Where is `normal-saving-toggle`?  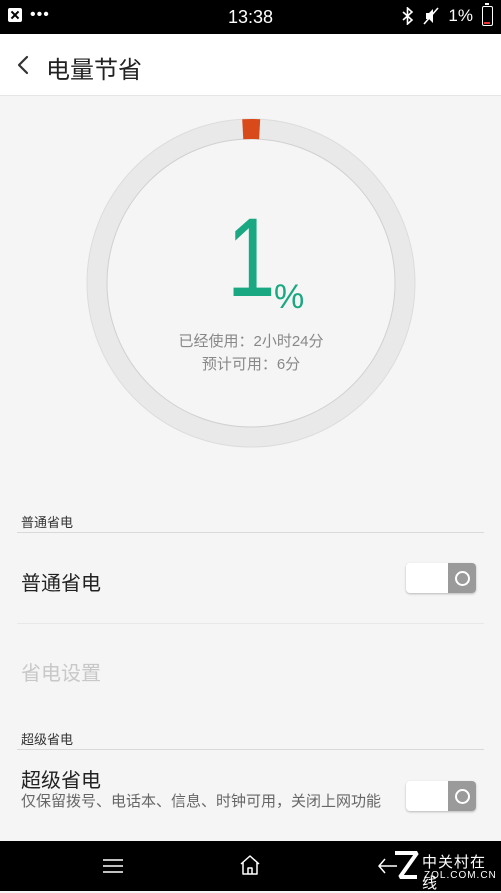
normal-saving-toggle is located at coordinates (441, 578).